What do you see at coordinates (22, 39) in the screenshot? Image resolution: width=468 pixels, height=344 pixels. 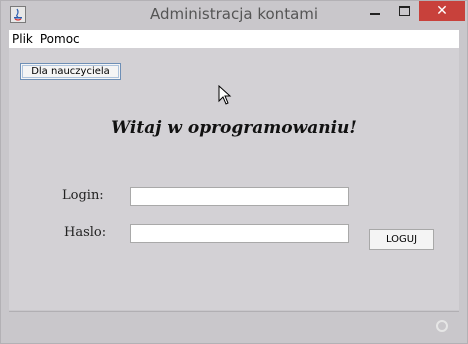 I see `menu-item-plik: Plik` at bounding box center [22, 39].